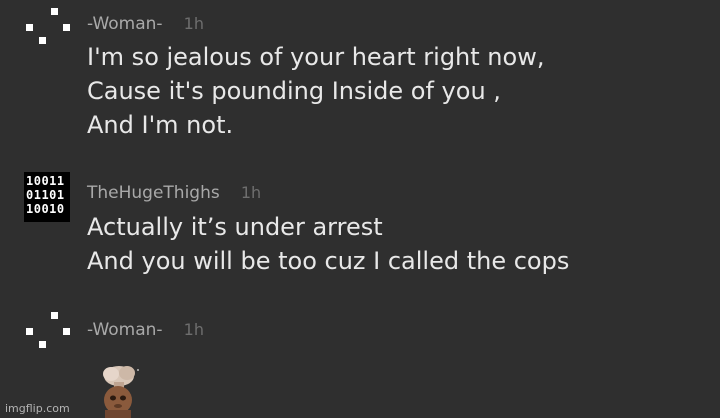  Describe the element at coordinates (235, 227) in the screenshot. I see `comment-line: Actually it’s under arrest` at that location.